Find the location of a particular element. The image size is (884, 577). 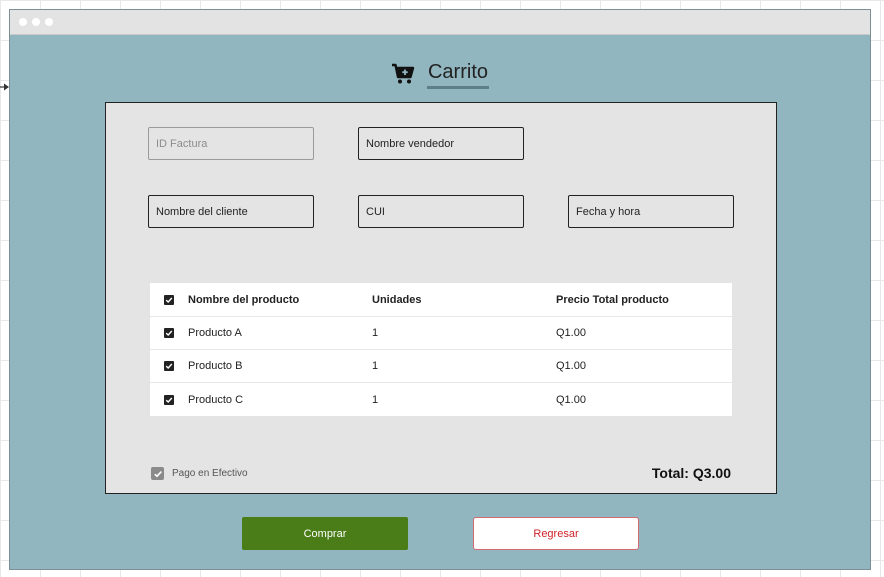

page-title: Carrito is located at coordinates (457, 74).